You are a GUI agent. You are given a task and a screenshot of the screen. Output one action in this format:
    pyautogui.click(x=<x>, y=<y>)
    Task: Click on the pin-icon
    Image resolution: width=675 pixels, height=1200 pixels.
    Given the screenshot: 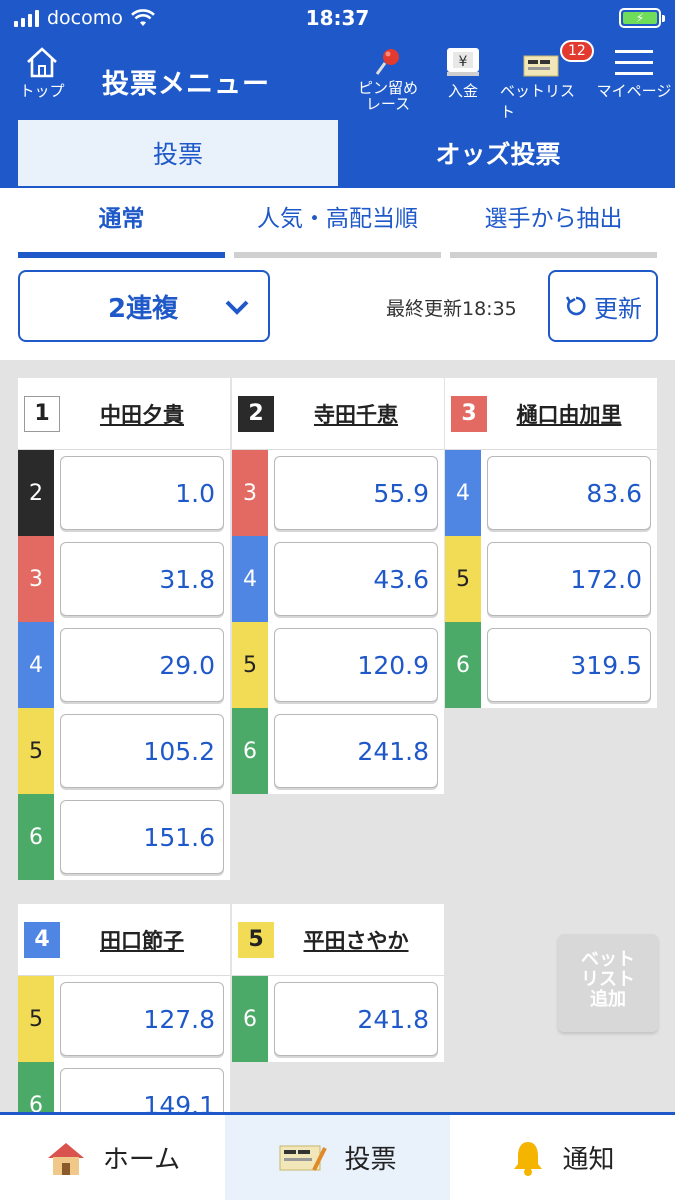 What is the action you would take?
    pyautogui.click(x=387, y=62)
    